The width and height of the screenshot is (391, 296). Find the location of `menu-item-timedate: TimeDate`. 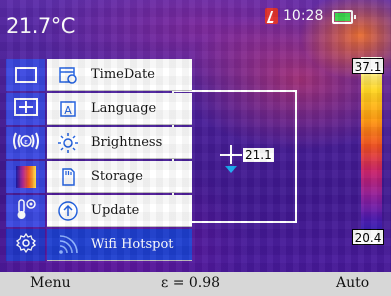

menu-item-timedate: TimeDate is located at coordinates (119, 75).